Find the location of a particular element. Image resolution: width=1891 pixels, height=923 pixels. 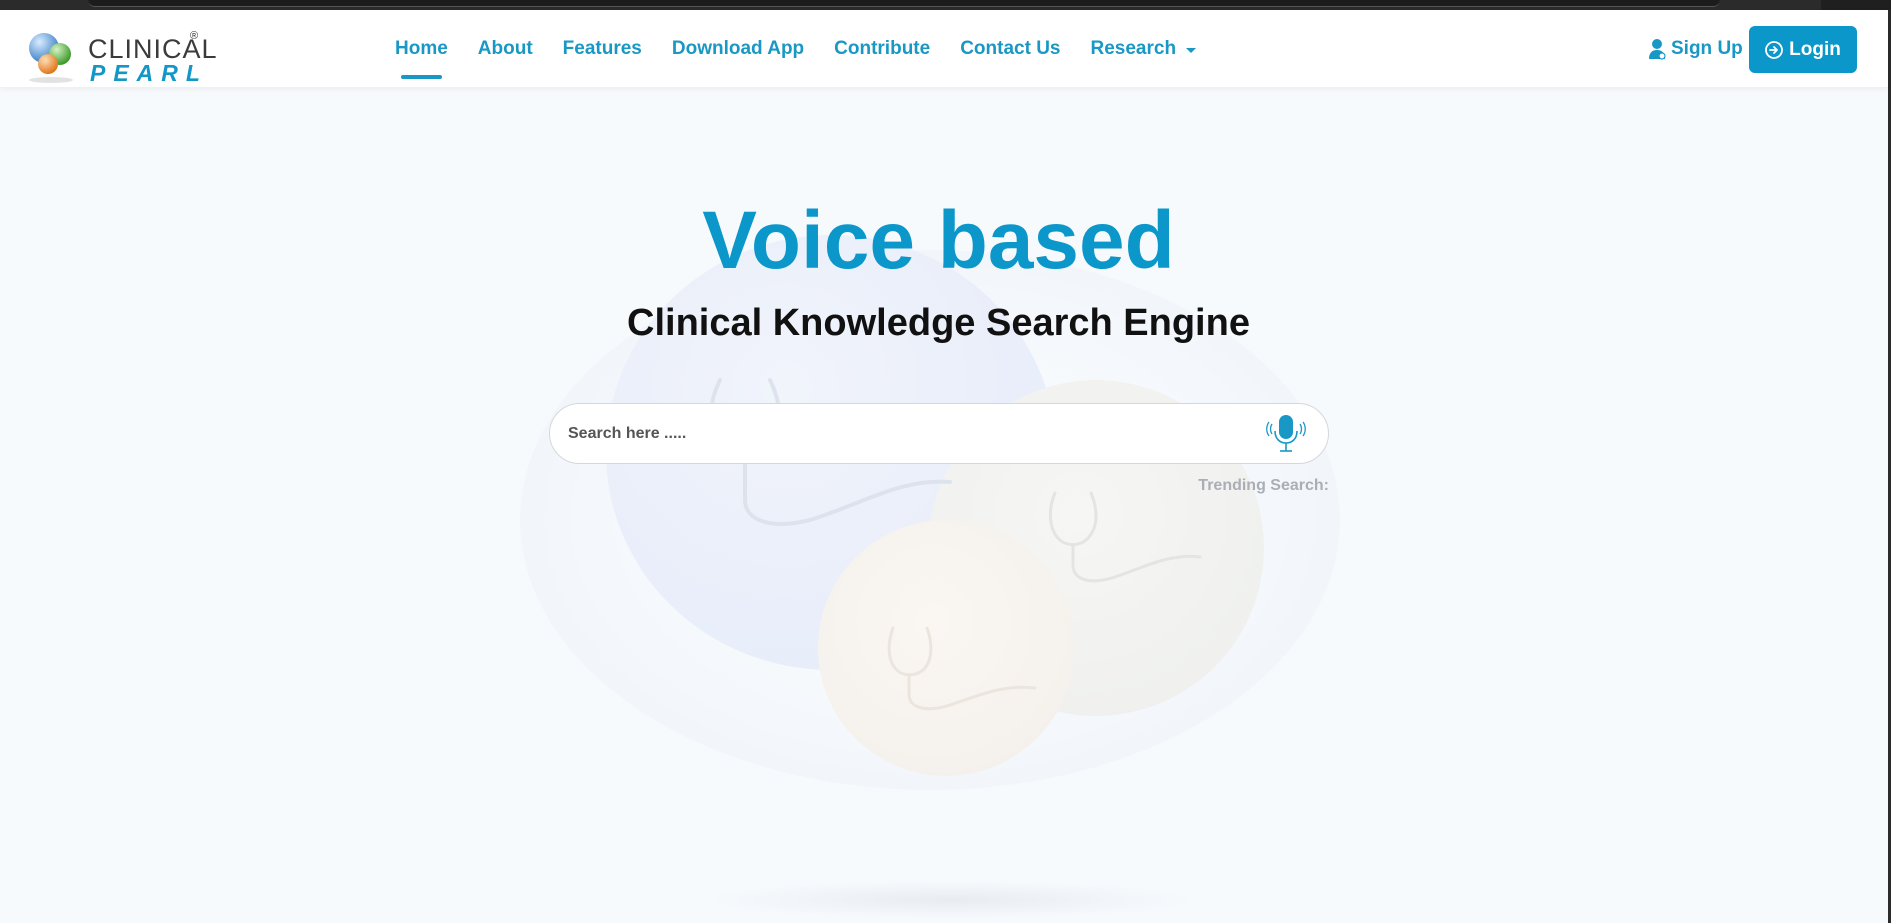

hero-subtitle: Clinical Knowledge Search Engine is located at coordinates (938, 323).